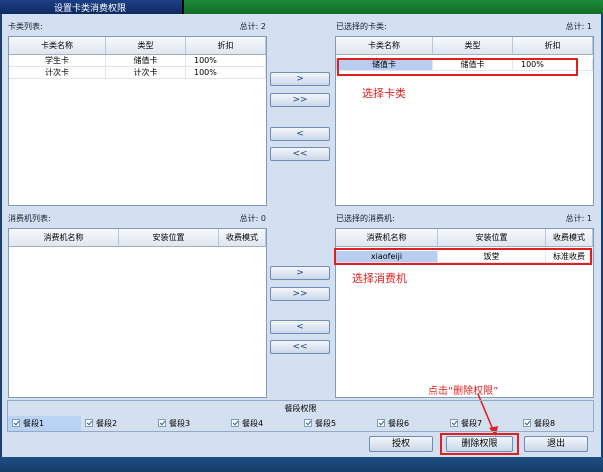  What do you see at coordinates (463, 256) in the screenshot?
I see `machine-highlight-box` at bounding box center [463, 256].